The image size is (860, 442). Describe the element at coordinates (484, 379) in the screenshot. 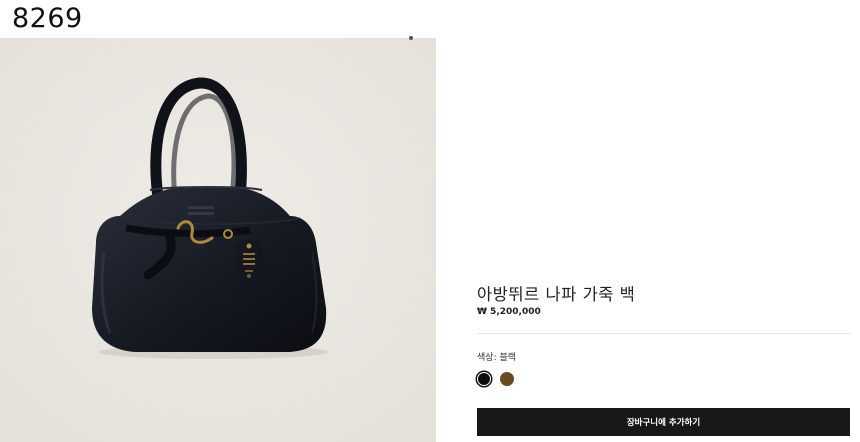

I see `swatch-black` at that location.